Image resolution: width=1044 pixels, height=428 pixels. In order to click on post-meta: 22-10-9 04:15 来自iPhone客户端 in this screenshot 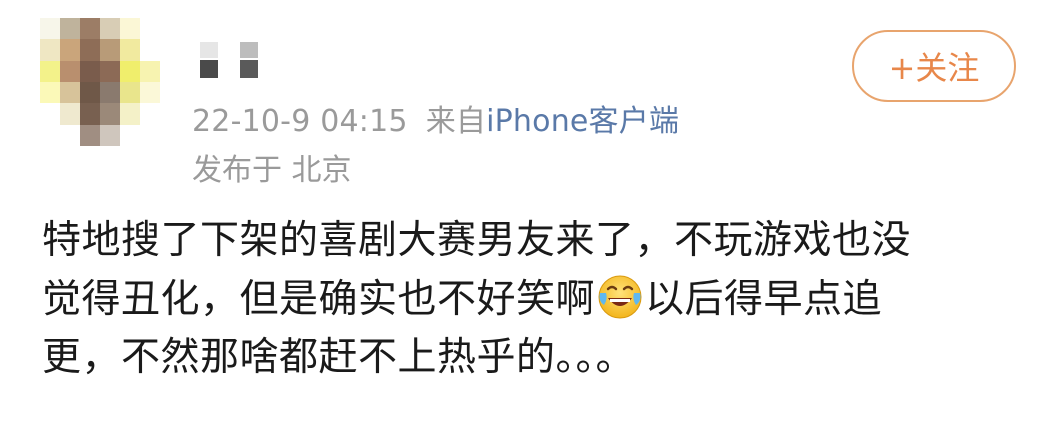, I will do `click(435, 118)`.